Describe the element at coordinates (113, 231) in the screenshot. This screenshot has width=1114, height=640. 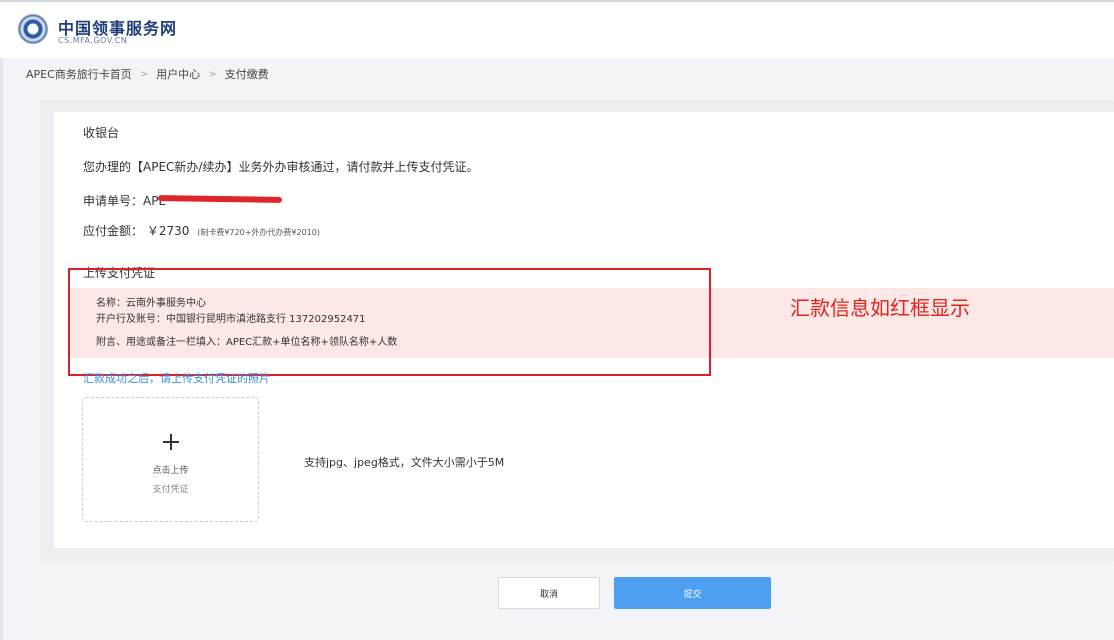
I see `amount-label: 应付金额：` at that location.